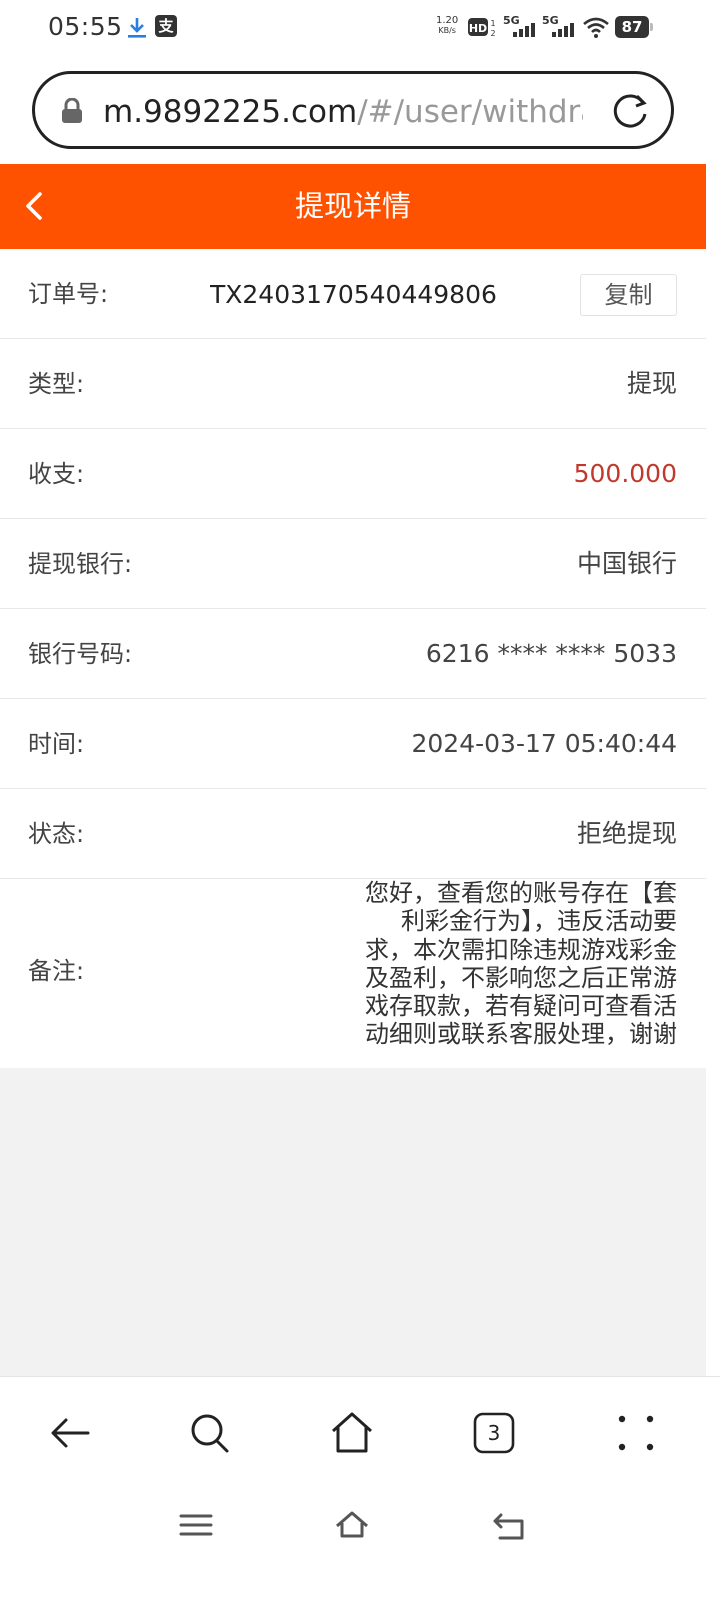 The height and width of the screenshot is (1600, 720). I want to click on url-domain: m.9892225.com, so click(230, 112).